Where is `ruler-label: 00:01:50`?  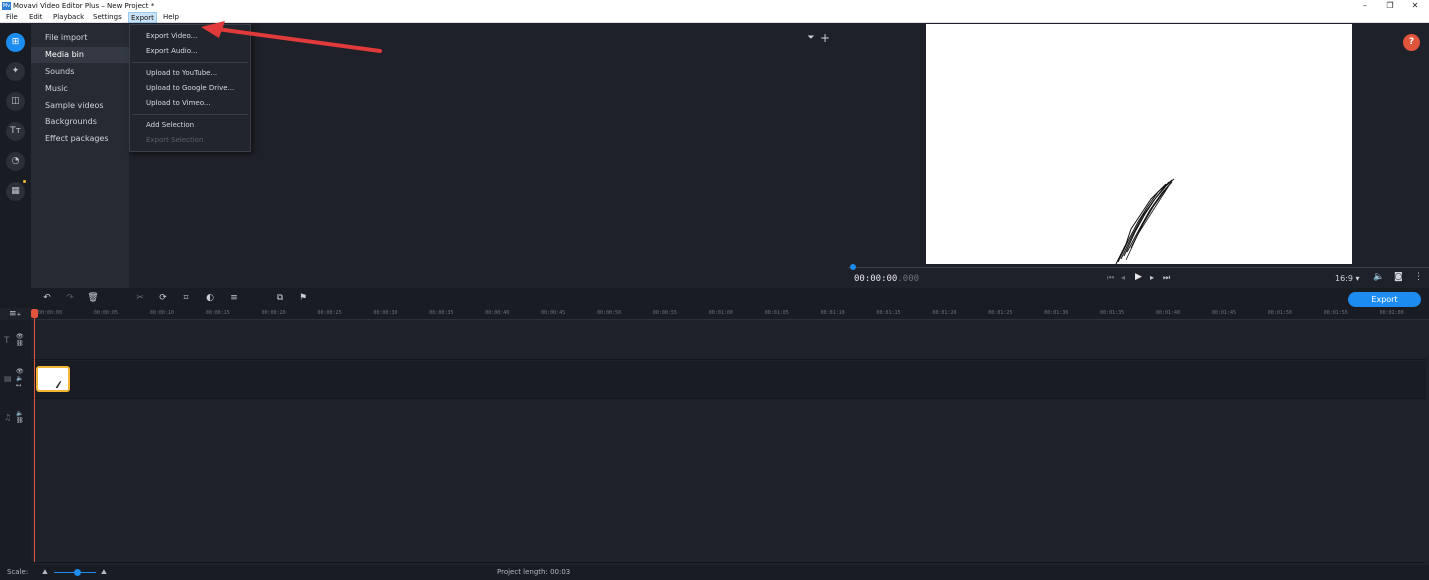
ruler-label: 00:01:50 is located at coordinates (1279, 313).